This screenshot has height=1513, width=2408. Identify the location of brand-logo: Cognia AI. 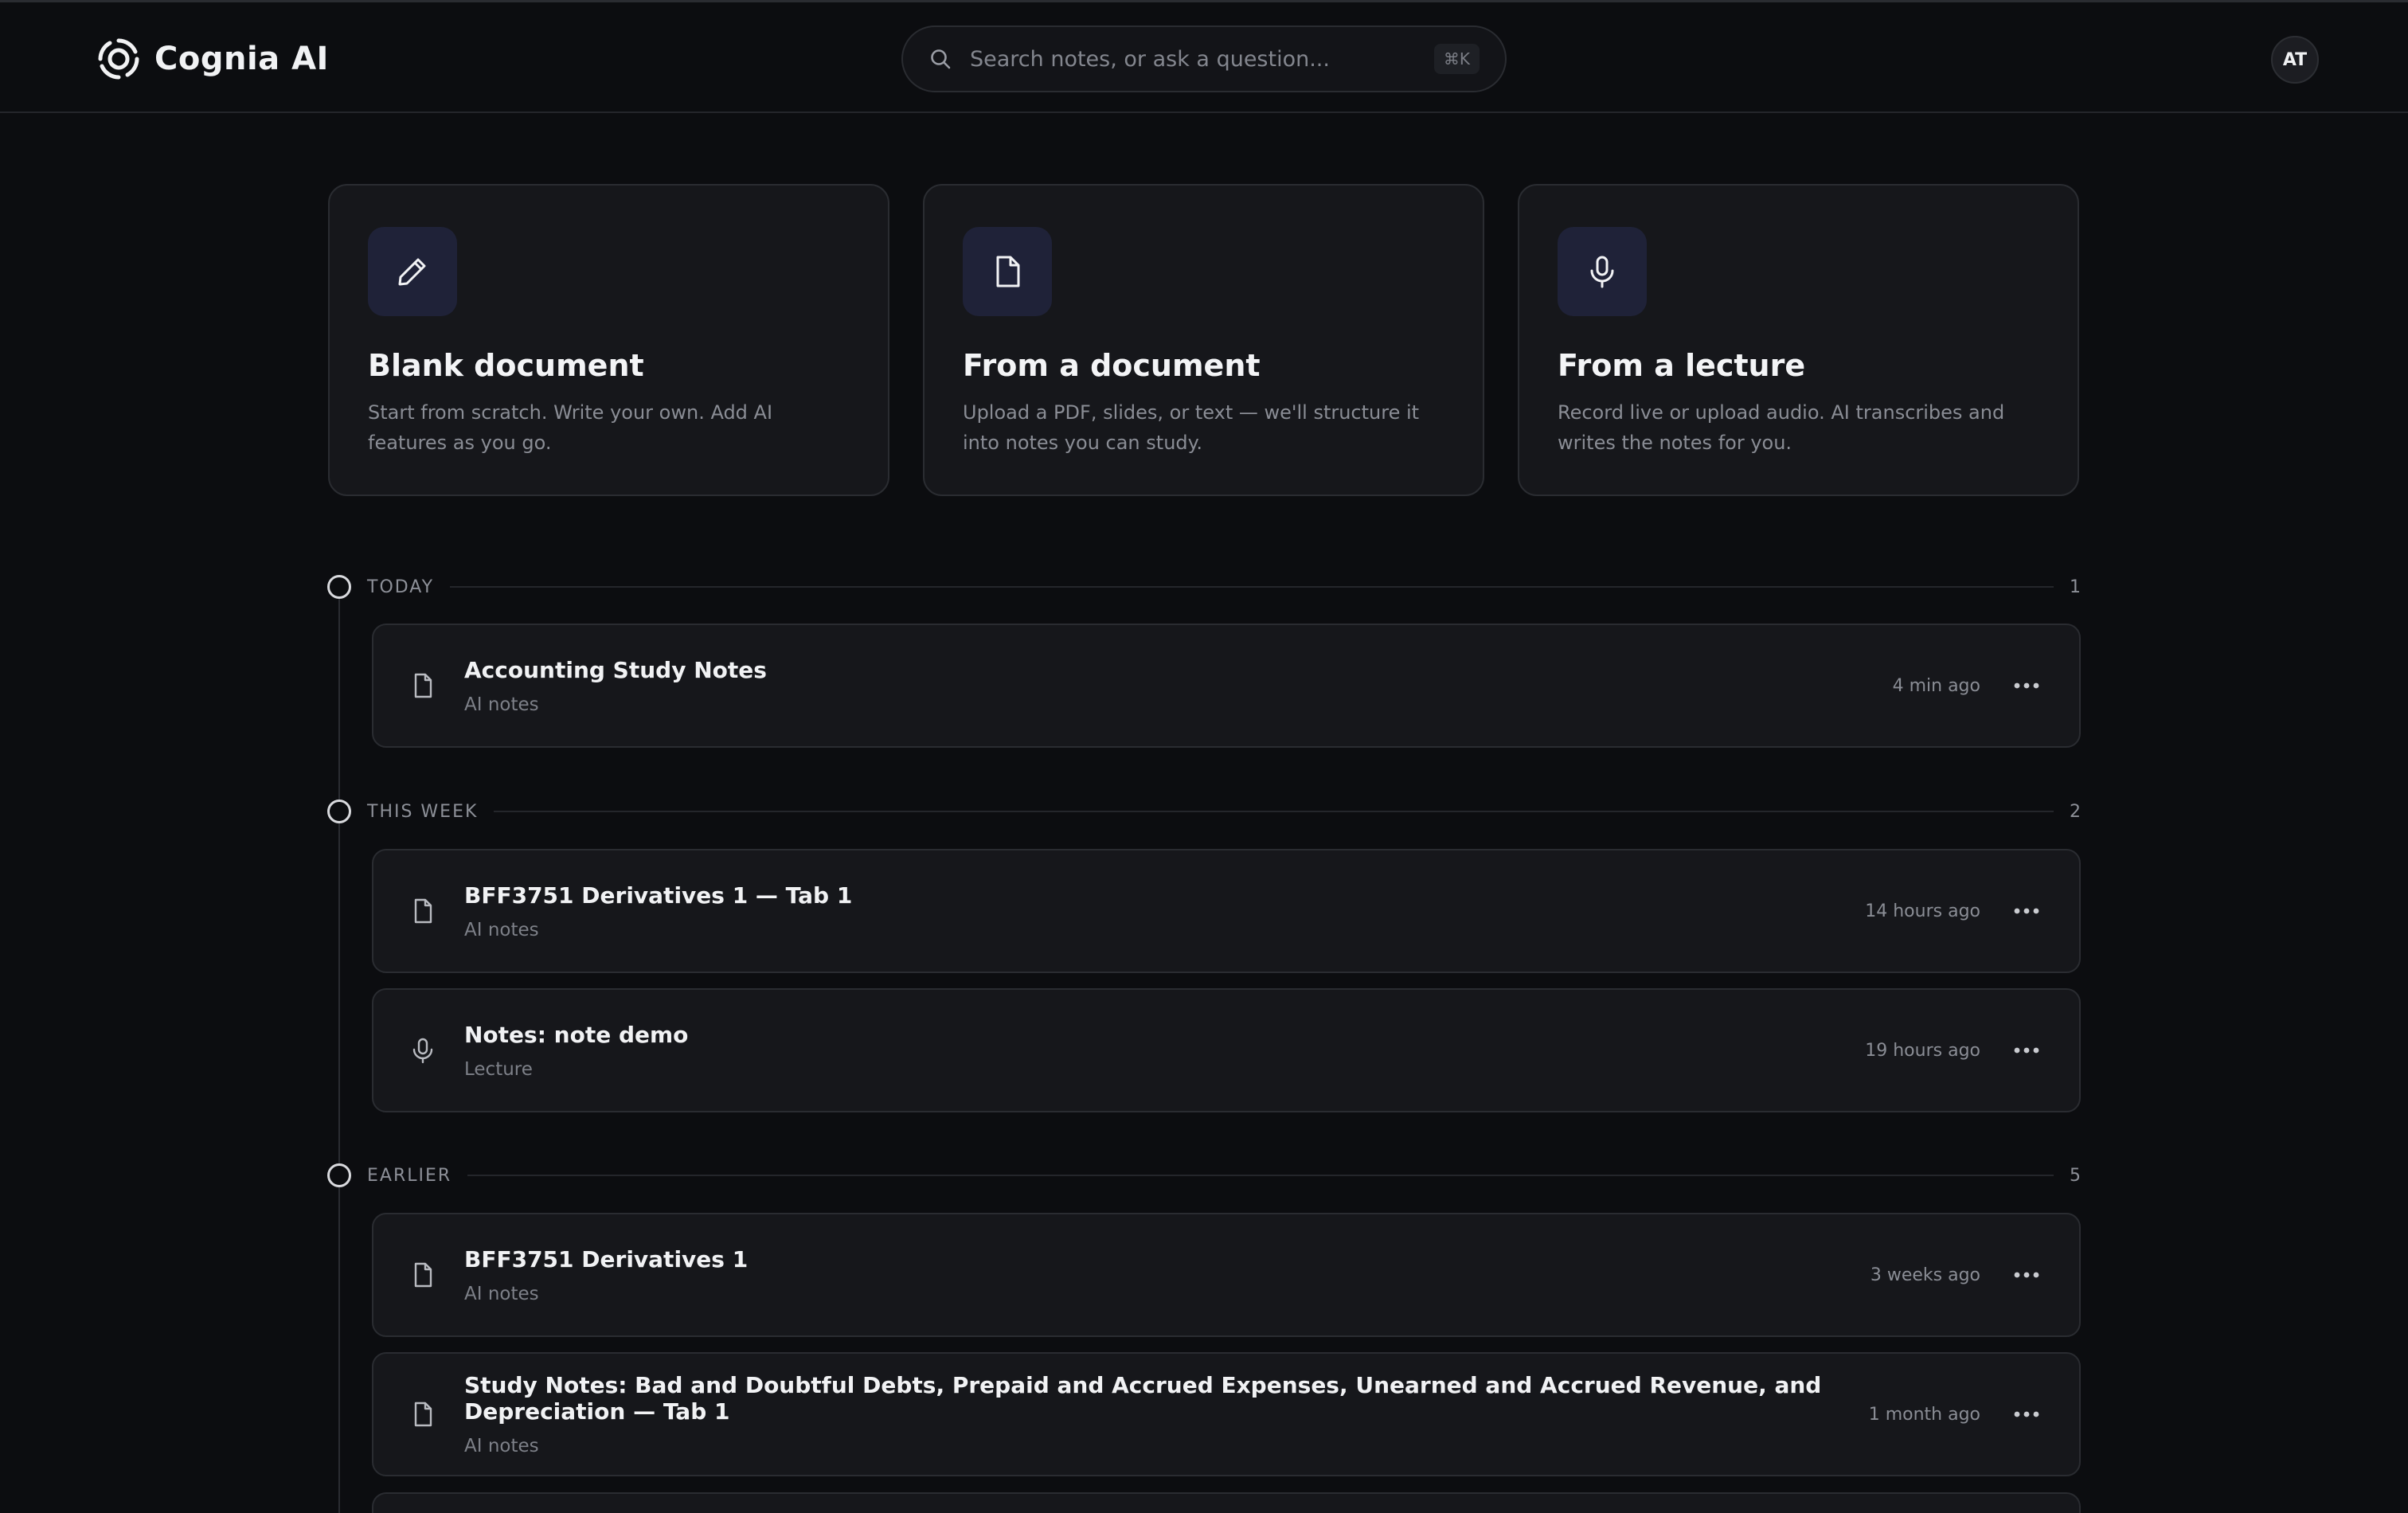
(212, 59).